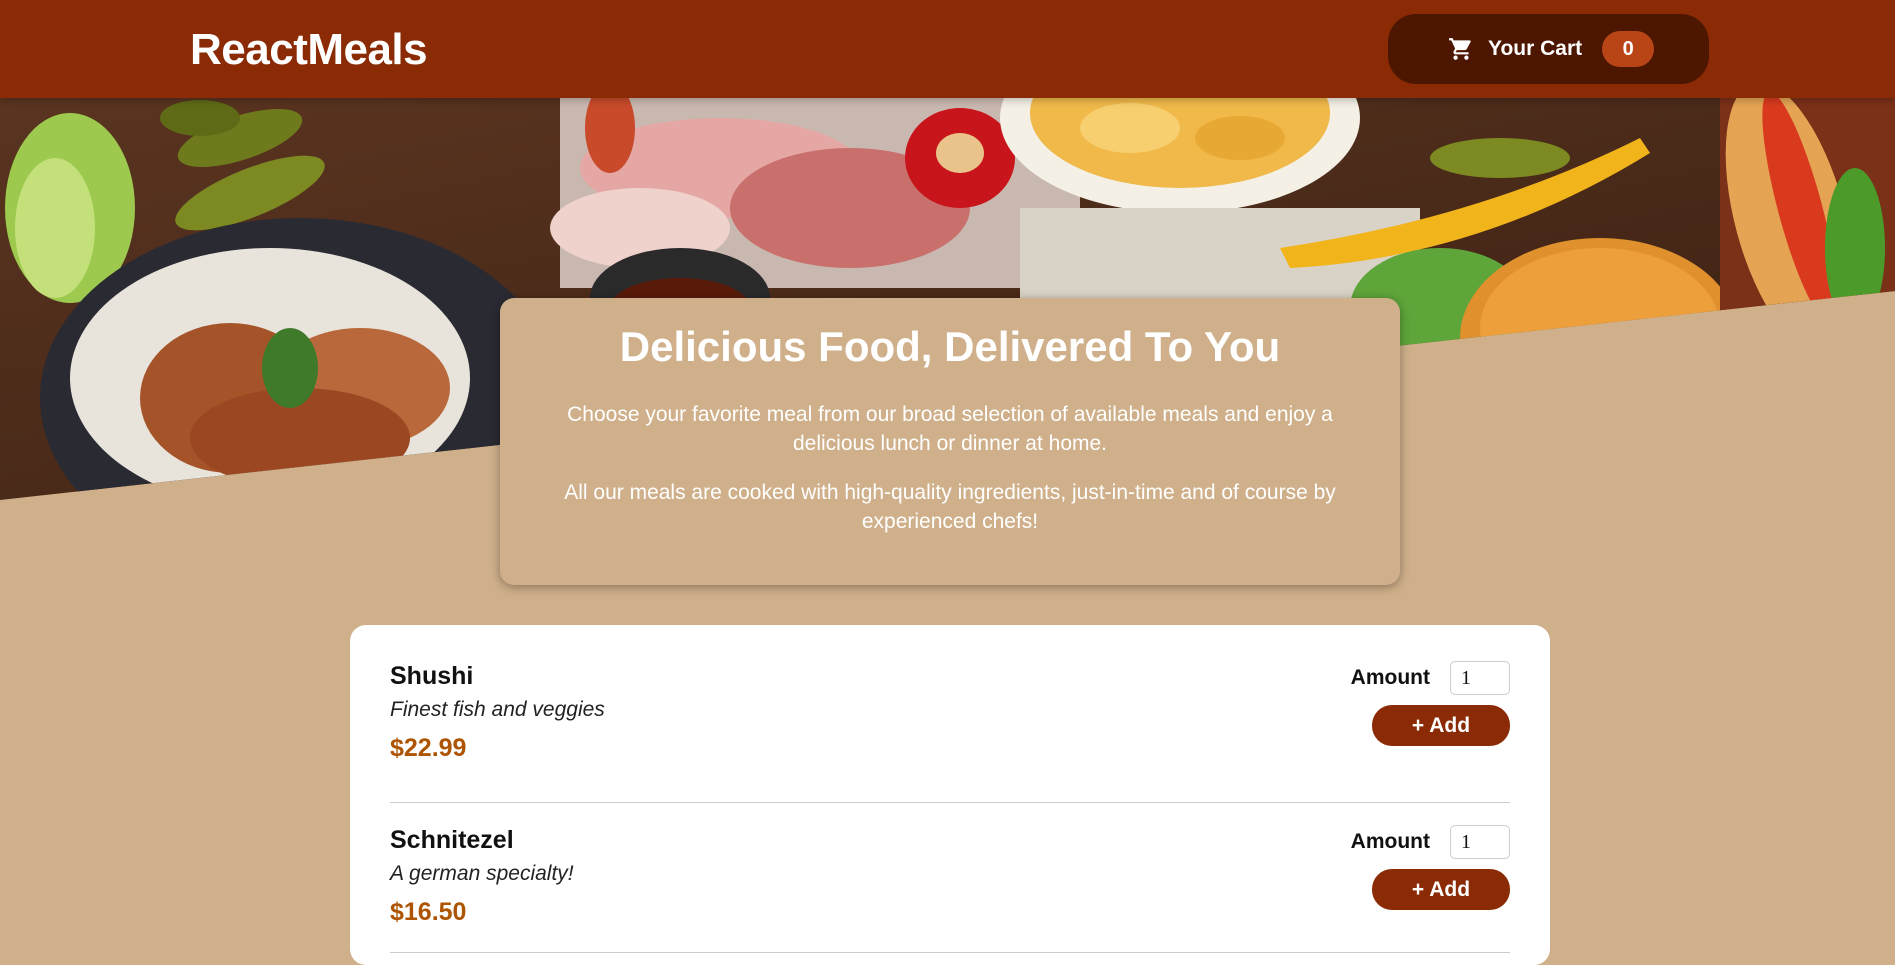 The image size is (1895, 965). I want to click on meal-description: A german specialty!, so click(482, 873).